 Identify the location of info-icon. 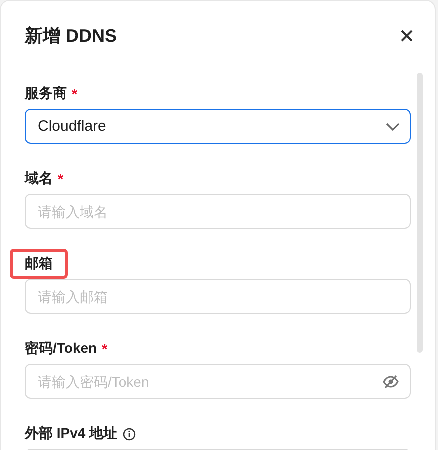
(129, 434).